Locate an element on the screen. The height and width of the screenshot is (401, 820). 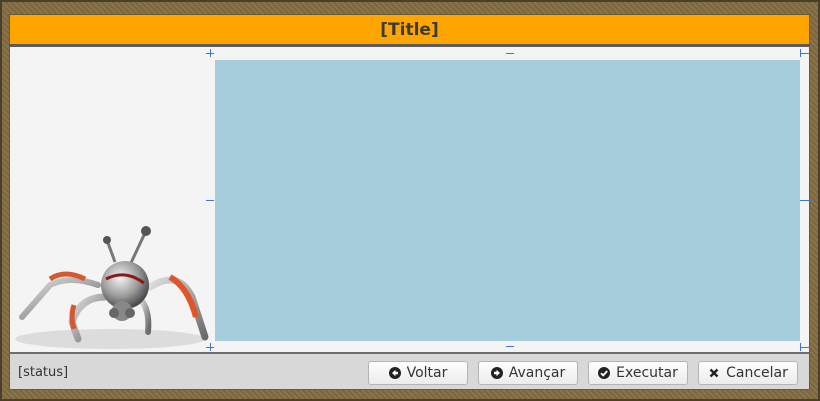
cancel-button-label: Cancelar is located at coordinates (757, 373).